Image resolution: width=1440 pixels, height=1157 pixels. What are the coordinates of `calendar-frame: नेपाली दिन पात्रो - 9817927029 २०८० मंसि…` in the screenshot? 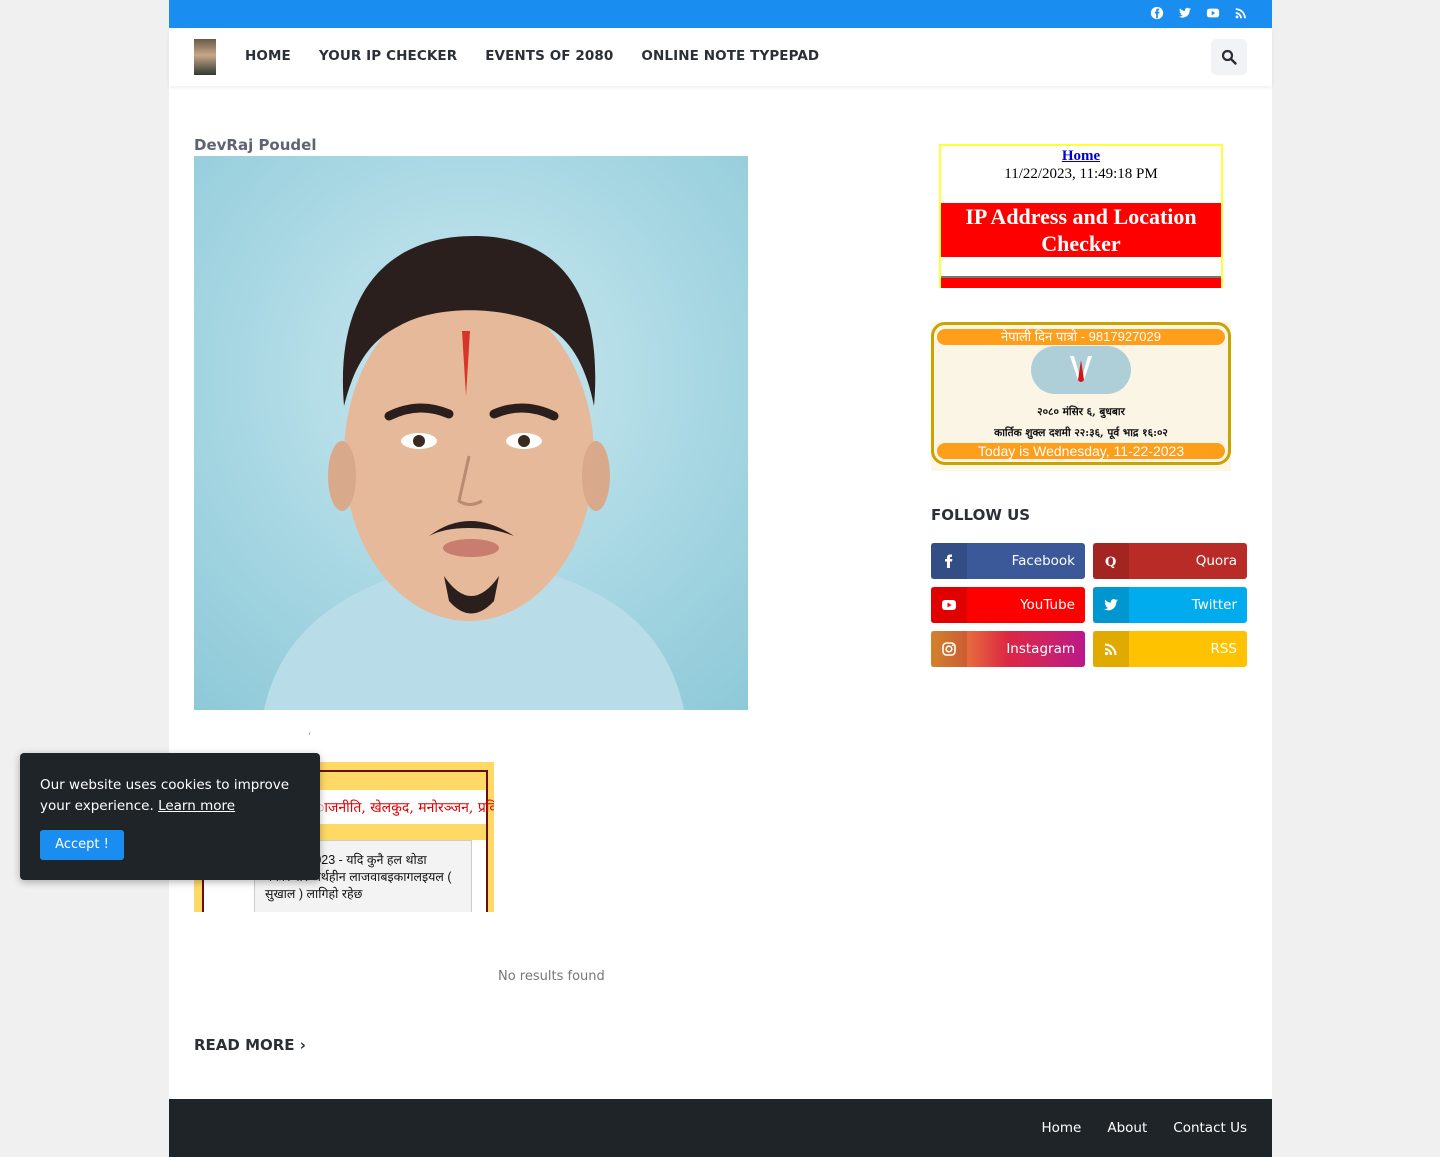 It's located at (1081, 393).